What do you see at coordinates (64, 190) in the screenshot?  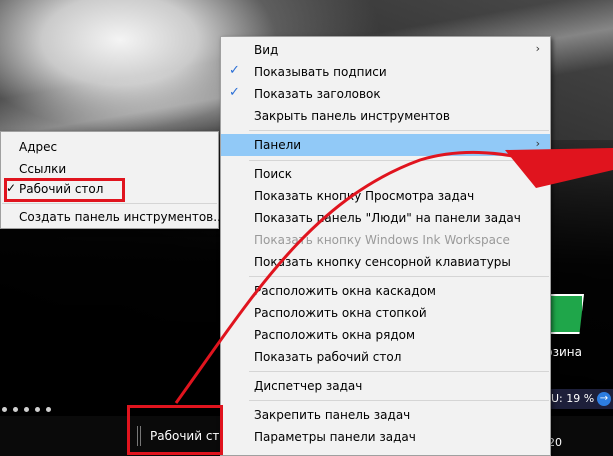 I see `annotation-box-submenu` at bounding box center [64, 190].